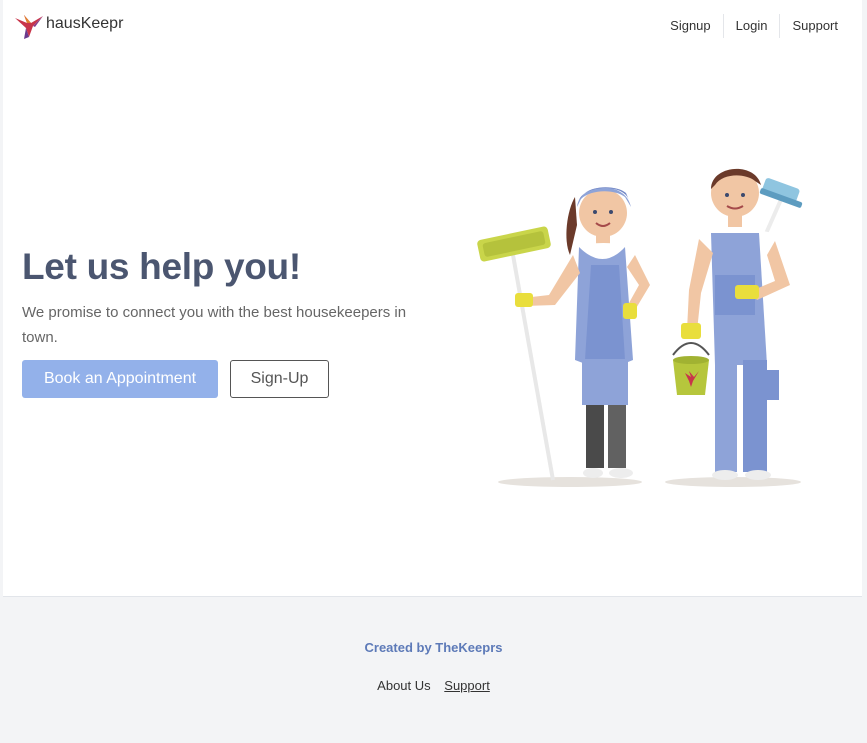 The width and height of the screenshot is (867, 743). What do you see at coordinates (516, 353) in the screenshot?
I see `mop-icon` at bounding box center [516, 353].